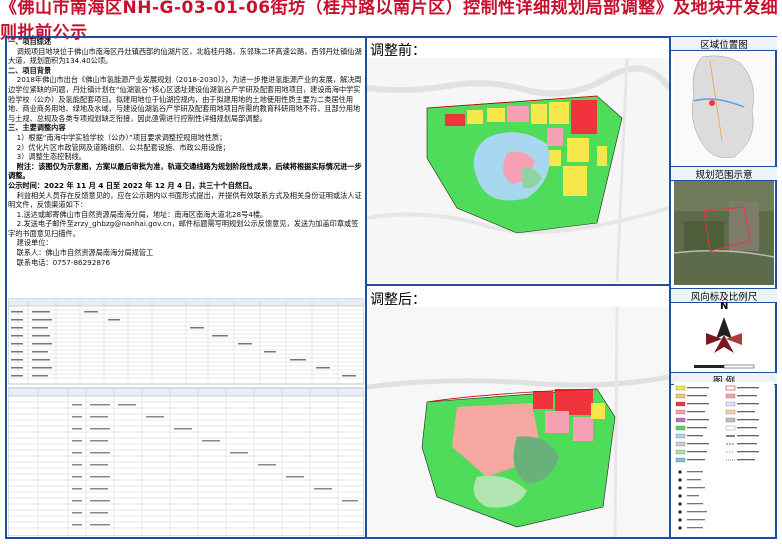  What do you see at coordinates (121, 137) in the screenshot?
I see `section-3-item-1: 1）根据“南海中学实验学校（公办）”项目要求调整控规用地性质；` at bounding box center [121, 137].